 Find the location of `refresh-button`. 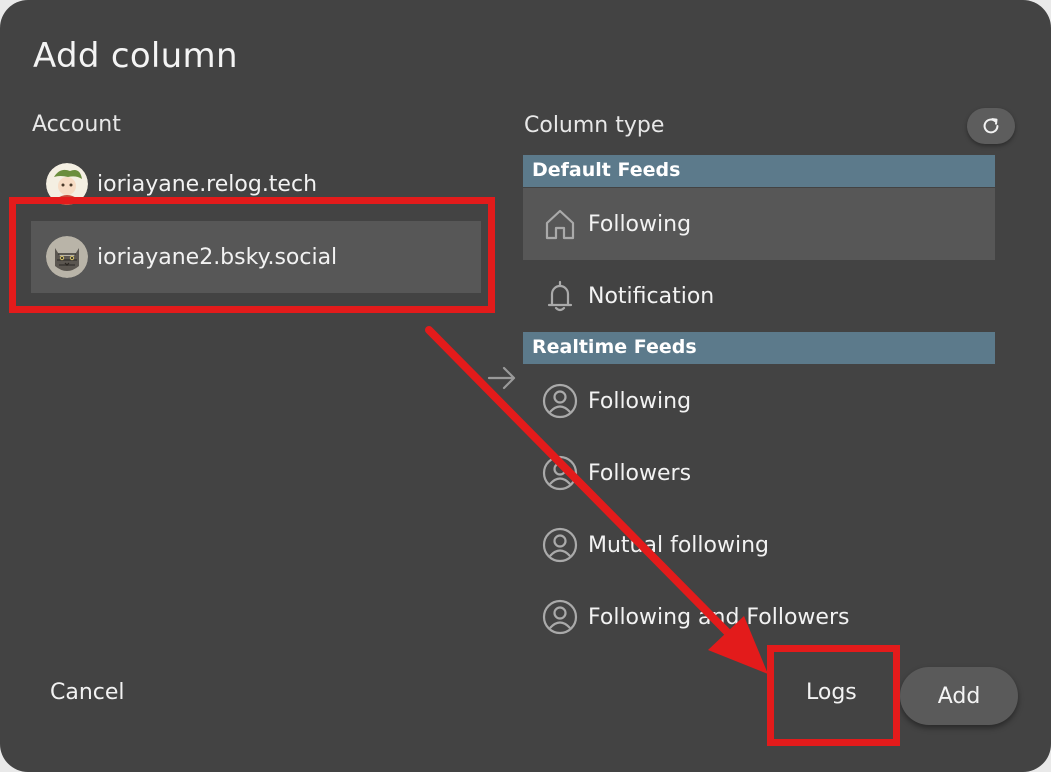

refresh-button is located at coordinates (991, 126).